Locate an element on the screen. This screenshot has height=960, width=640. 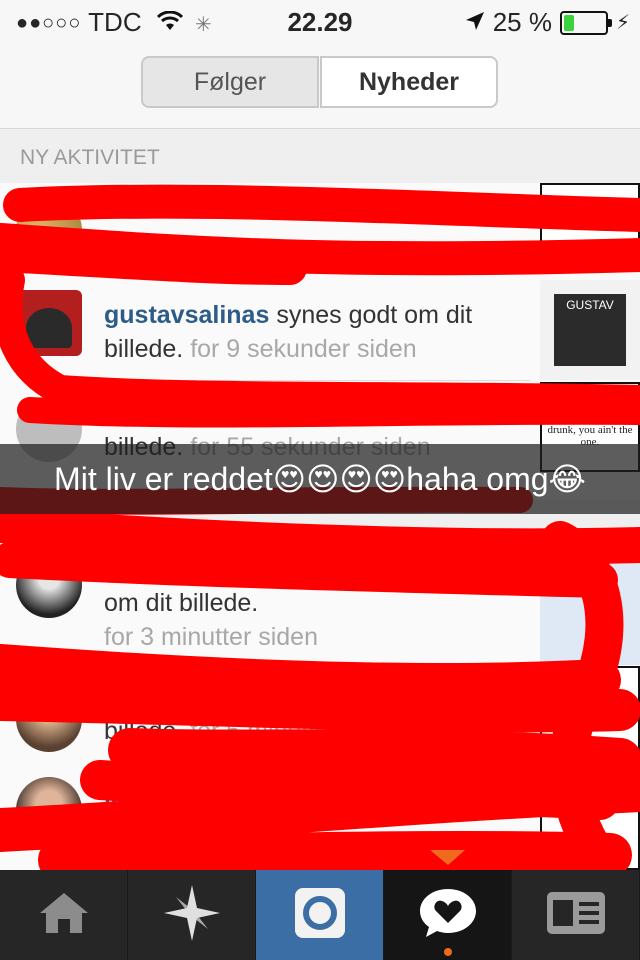
camera-icon is located at coordinates (320, 915).